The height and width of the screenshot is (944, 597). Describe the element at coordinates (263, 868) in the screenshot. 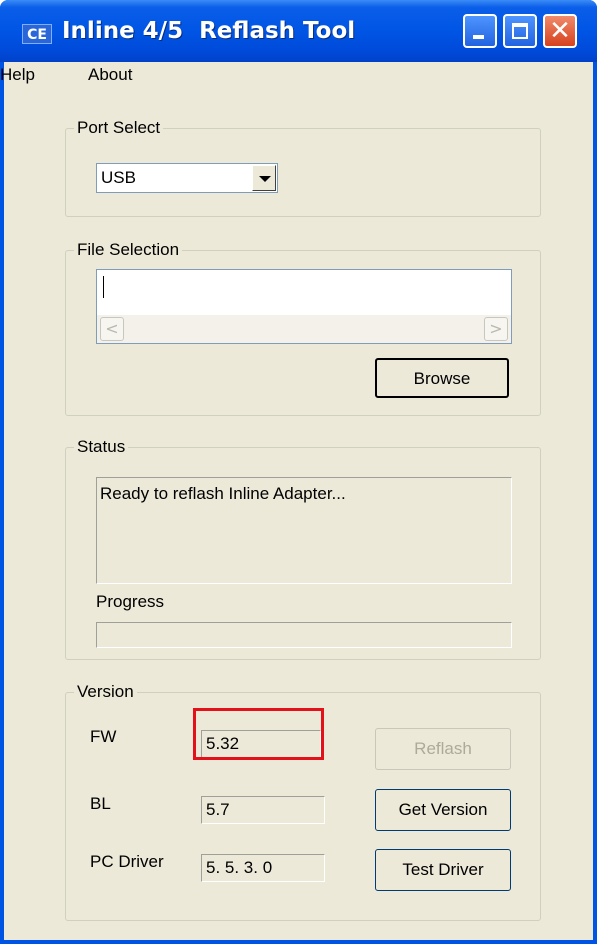

I see `pc-driver-version-field: 5. 5. 3. 0` at that location.